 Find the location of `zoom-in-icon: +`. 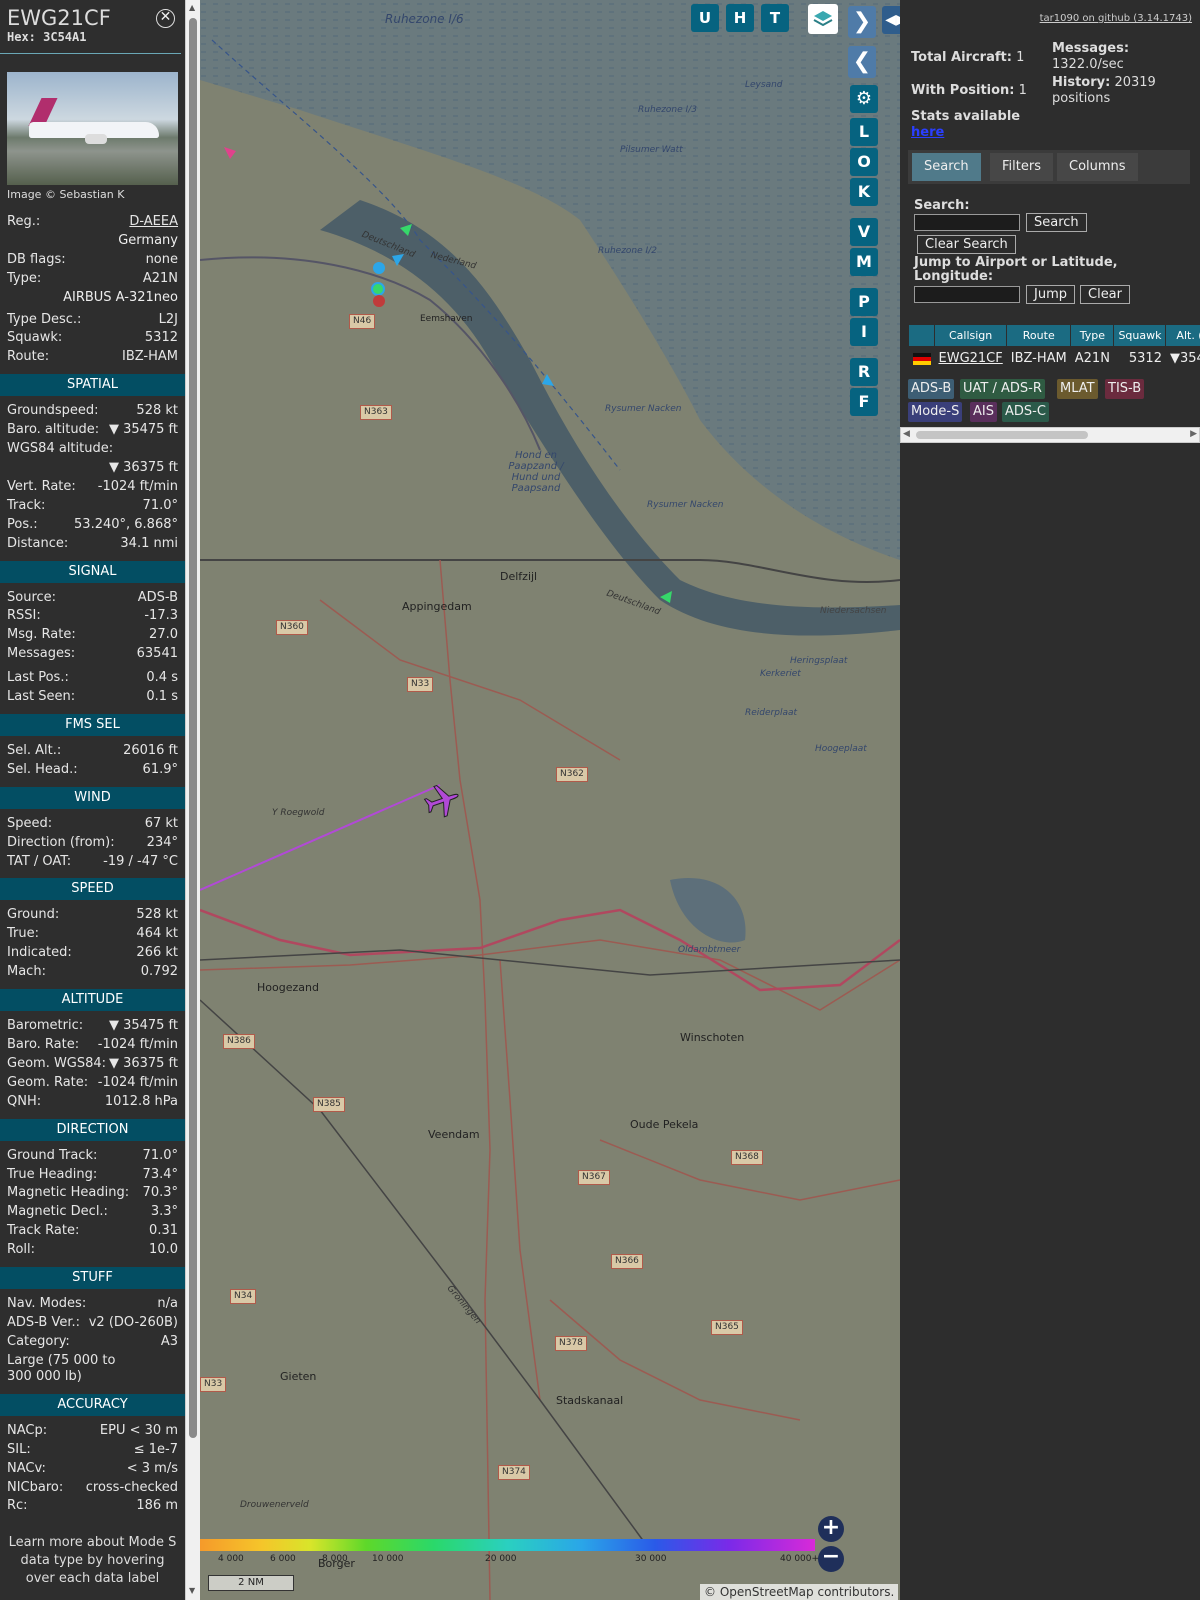

zoom-in-icon: + is located at coordinates (831, 1529).